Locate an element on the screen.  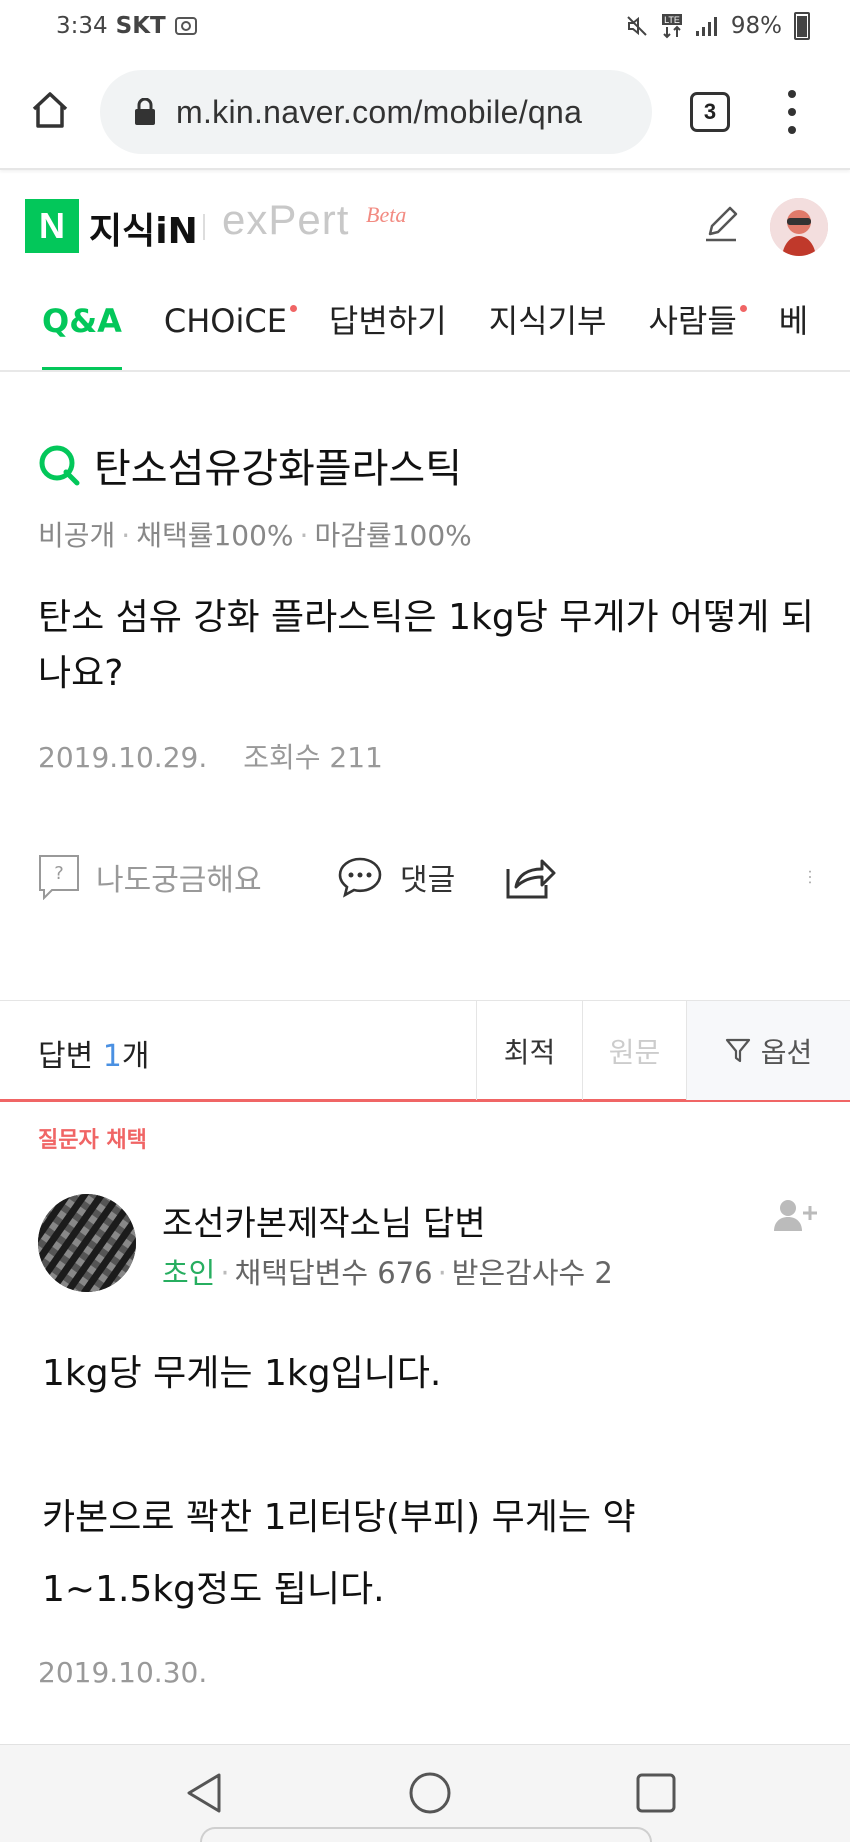
question-q-icon is located at coordinates (59, 465).